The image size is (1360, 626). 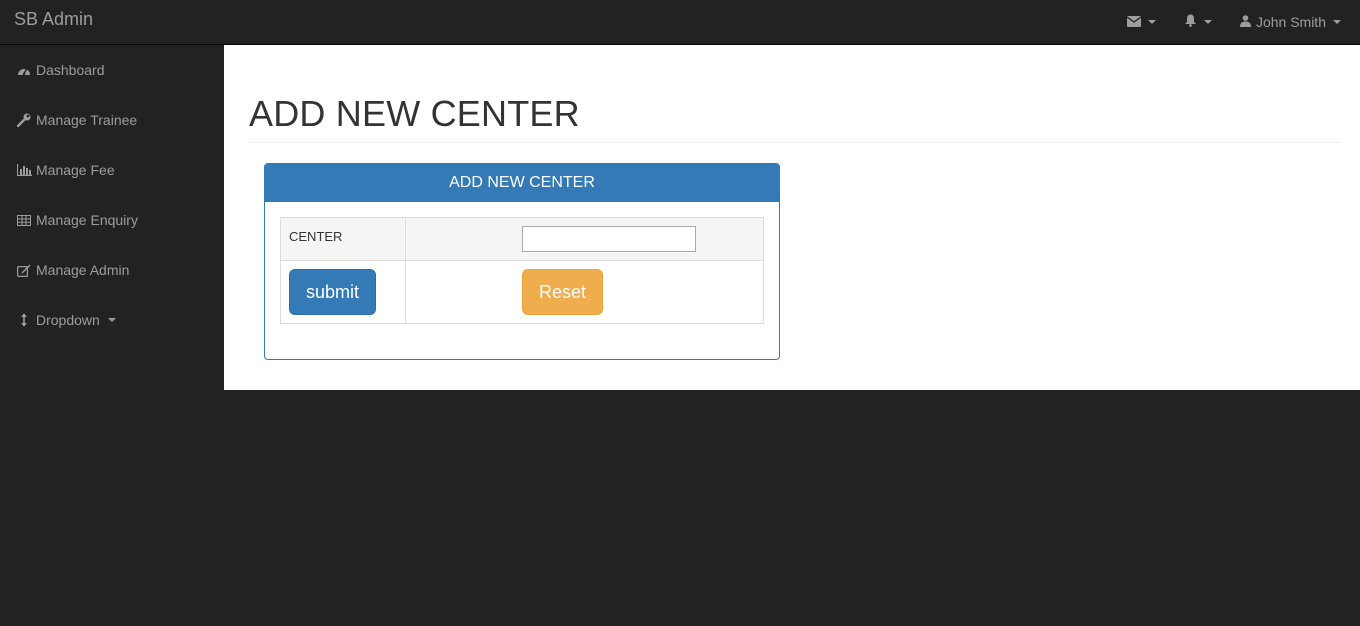 What do you see at coordinates (1245, 22) in the screenshot?
I see `user-icon` at bounding box center [1245, 22].